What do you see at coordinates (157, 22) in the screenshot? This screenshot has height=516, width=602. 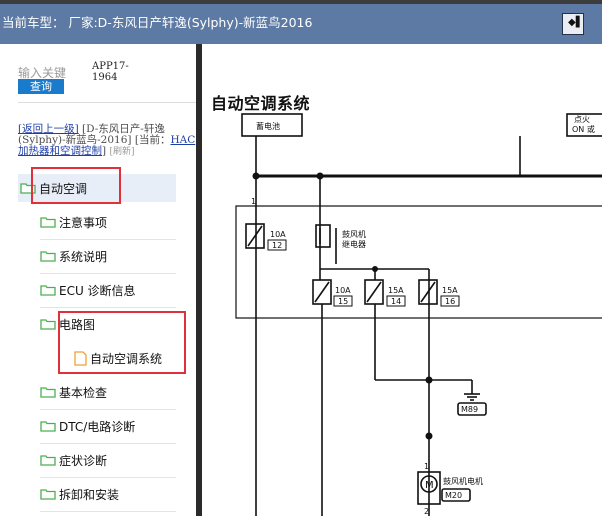 I see `vehicle-title: 当前车型： 厂家:D-东风日产轩逸(Sylphy)-新蓝鸟2016` at bounding box center [157, 22].